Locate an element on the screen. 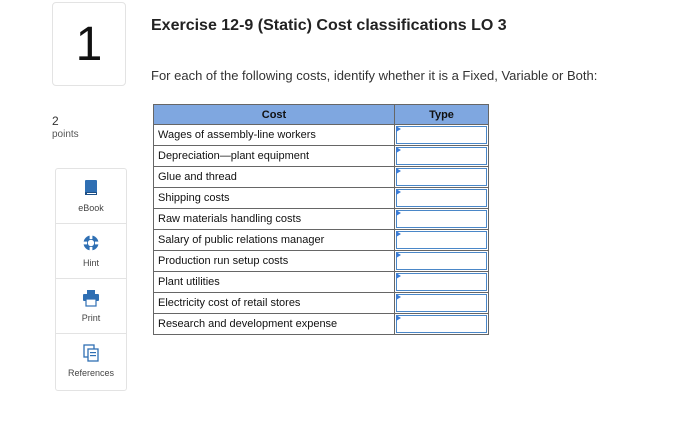 This screenshot has width=691, height=423. hint-label: Hint is located at coordinates (90, 263).